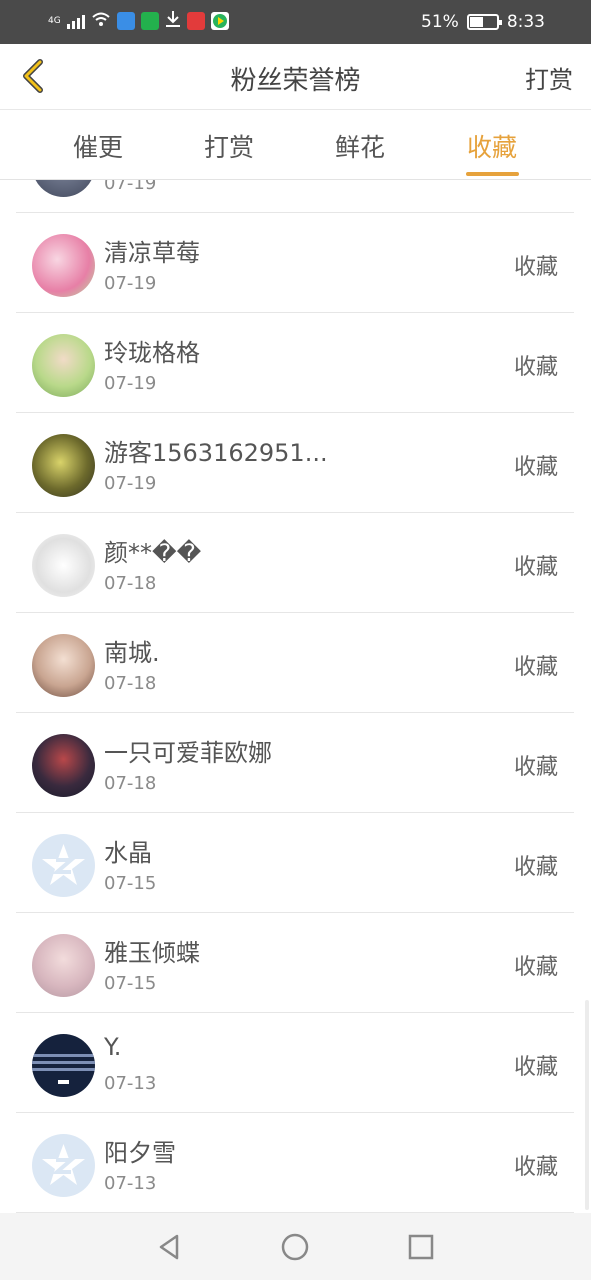  What do you see at coordinates (101, 21) in the screenshot?
I see `wifi-icon` at bounding box center [101, 21].